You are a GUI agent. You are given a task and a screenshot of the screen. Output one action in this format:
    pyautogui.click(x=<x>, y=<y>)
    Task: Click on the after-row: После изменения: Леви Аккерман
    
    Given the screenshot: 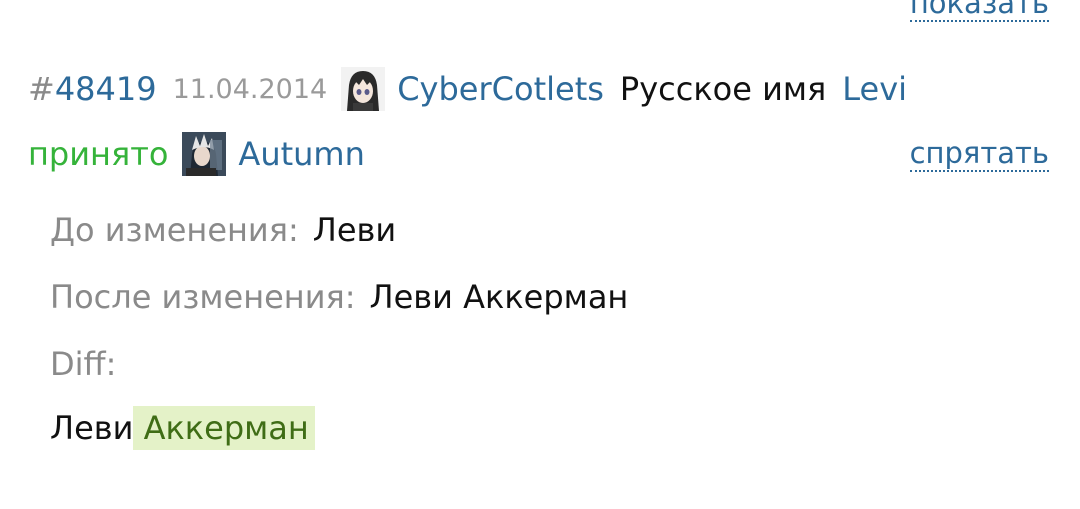 What is the action you would take?
    pyautogui.click(x=549, y=297)
    